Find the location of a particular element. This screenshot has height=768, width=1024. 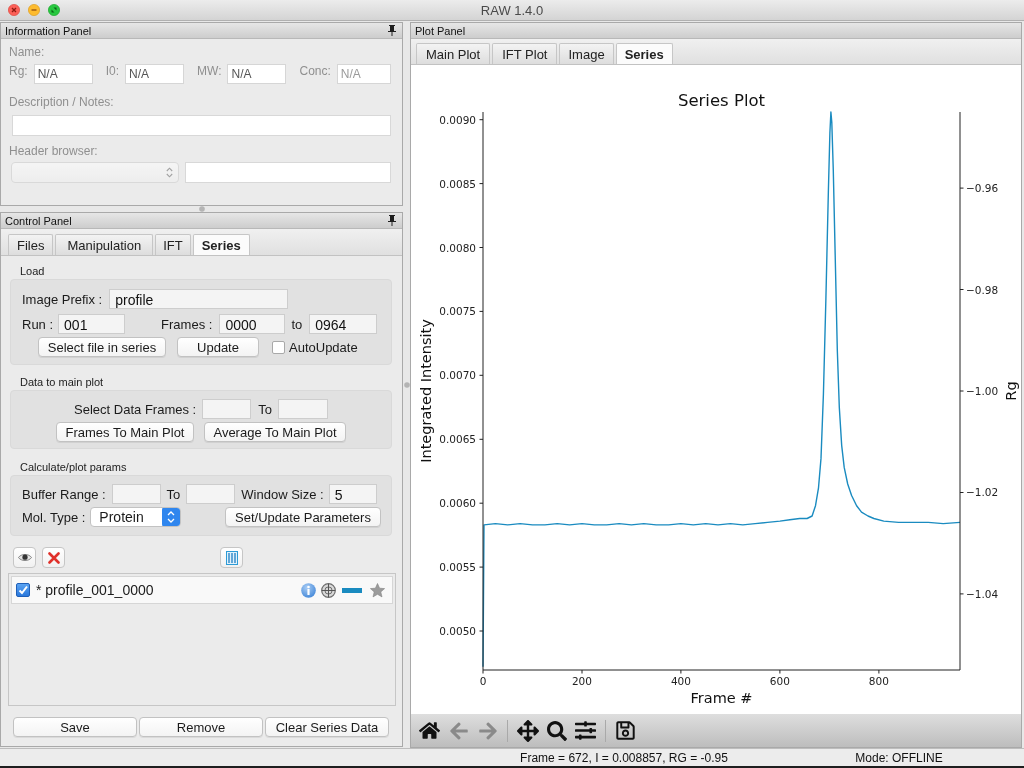

search-icon is located at coordinates (556, 730).